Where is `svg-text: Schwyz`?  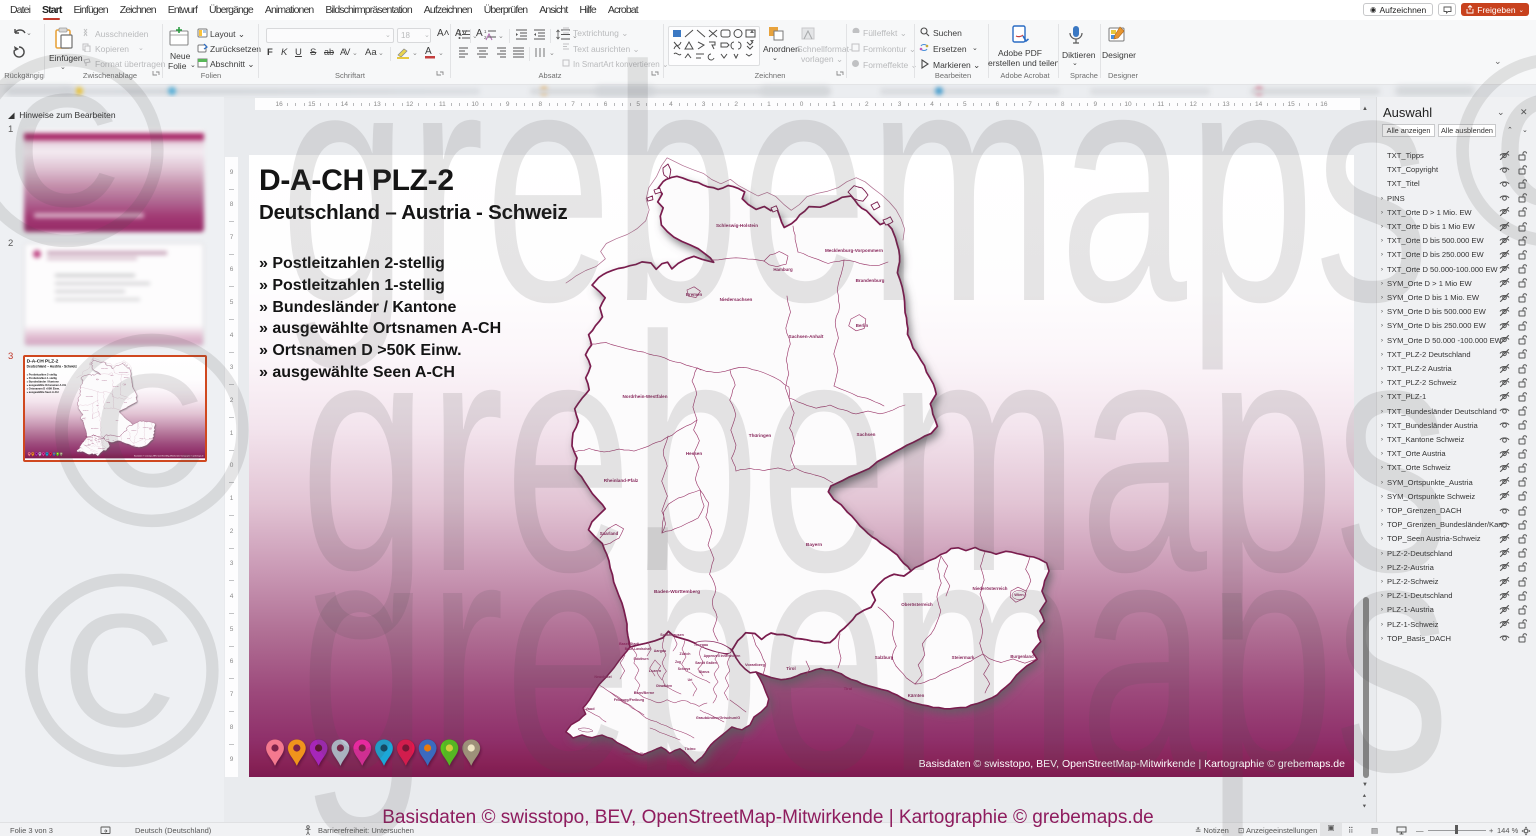
svg-text: Schwyz is located at coordinates (684, 669).